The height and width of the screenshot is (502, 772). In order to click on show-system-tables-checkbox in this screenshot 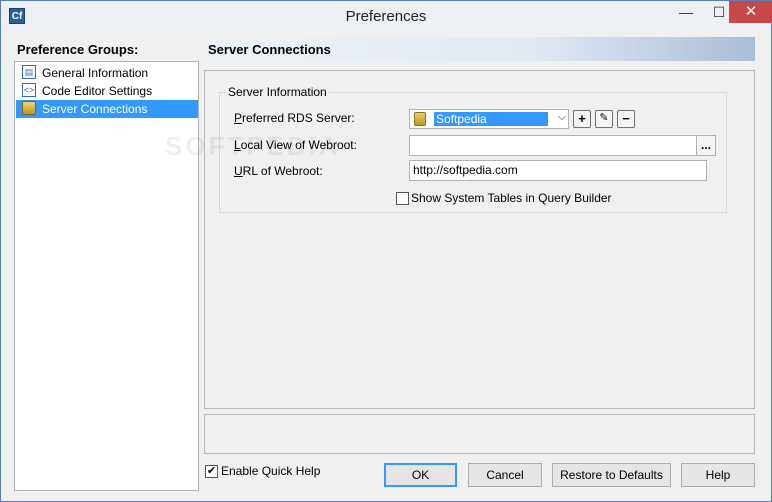, I will do `click(402, 198)`.